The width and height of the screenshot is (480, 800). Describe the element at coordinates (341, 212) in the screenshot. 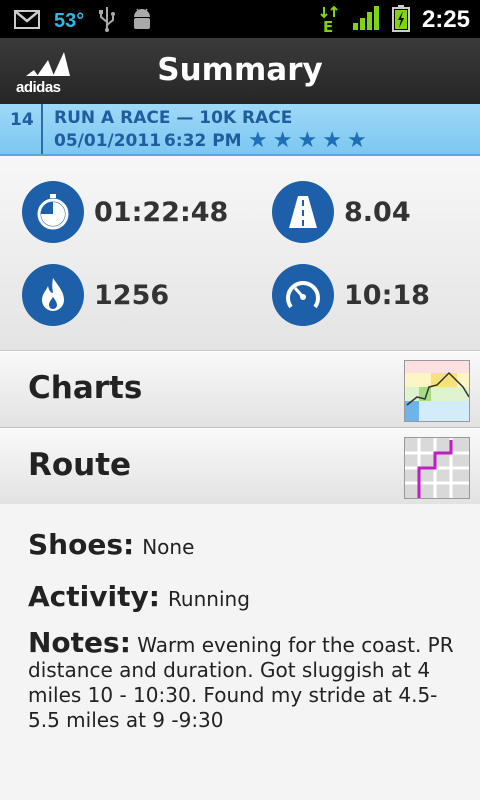

I see `stat-distance: 8.04` at that location.